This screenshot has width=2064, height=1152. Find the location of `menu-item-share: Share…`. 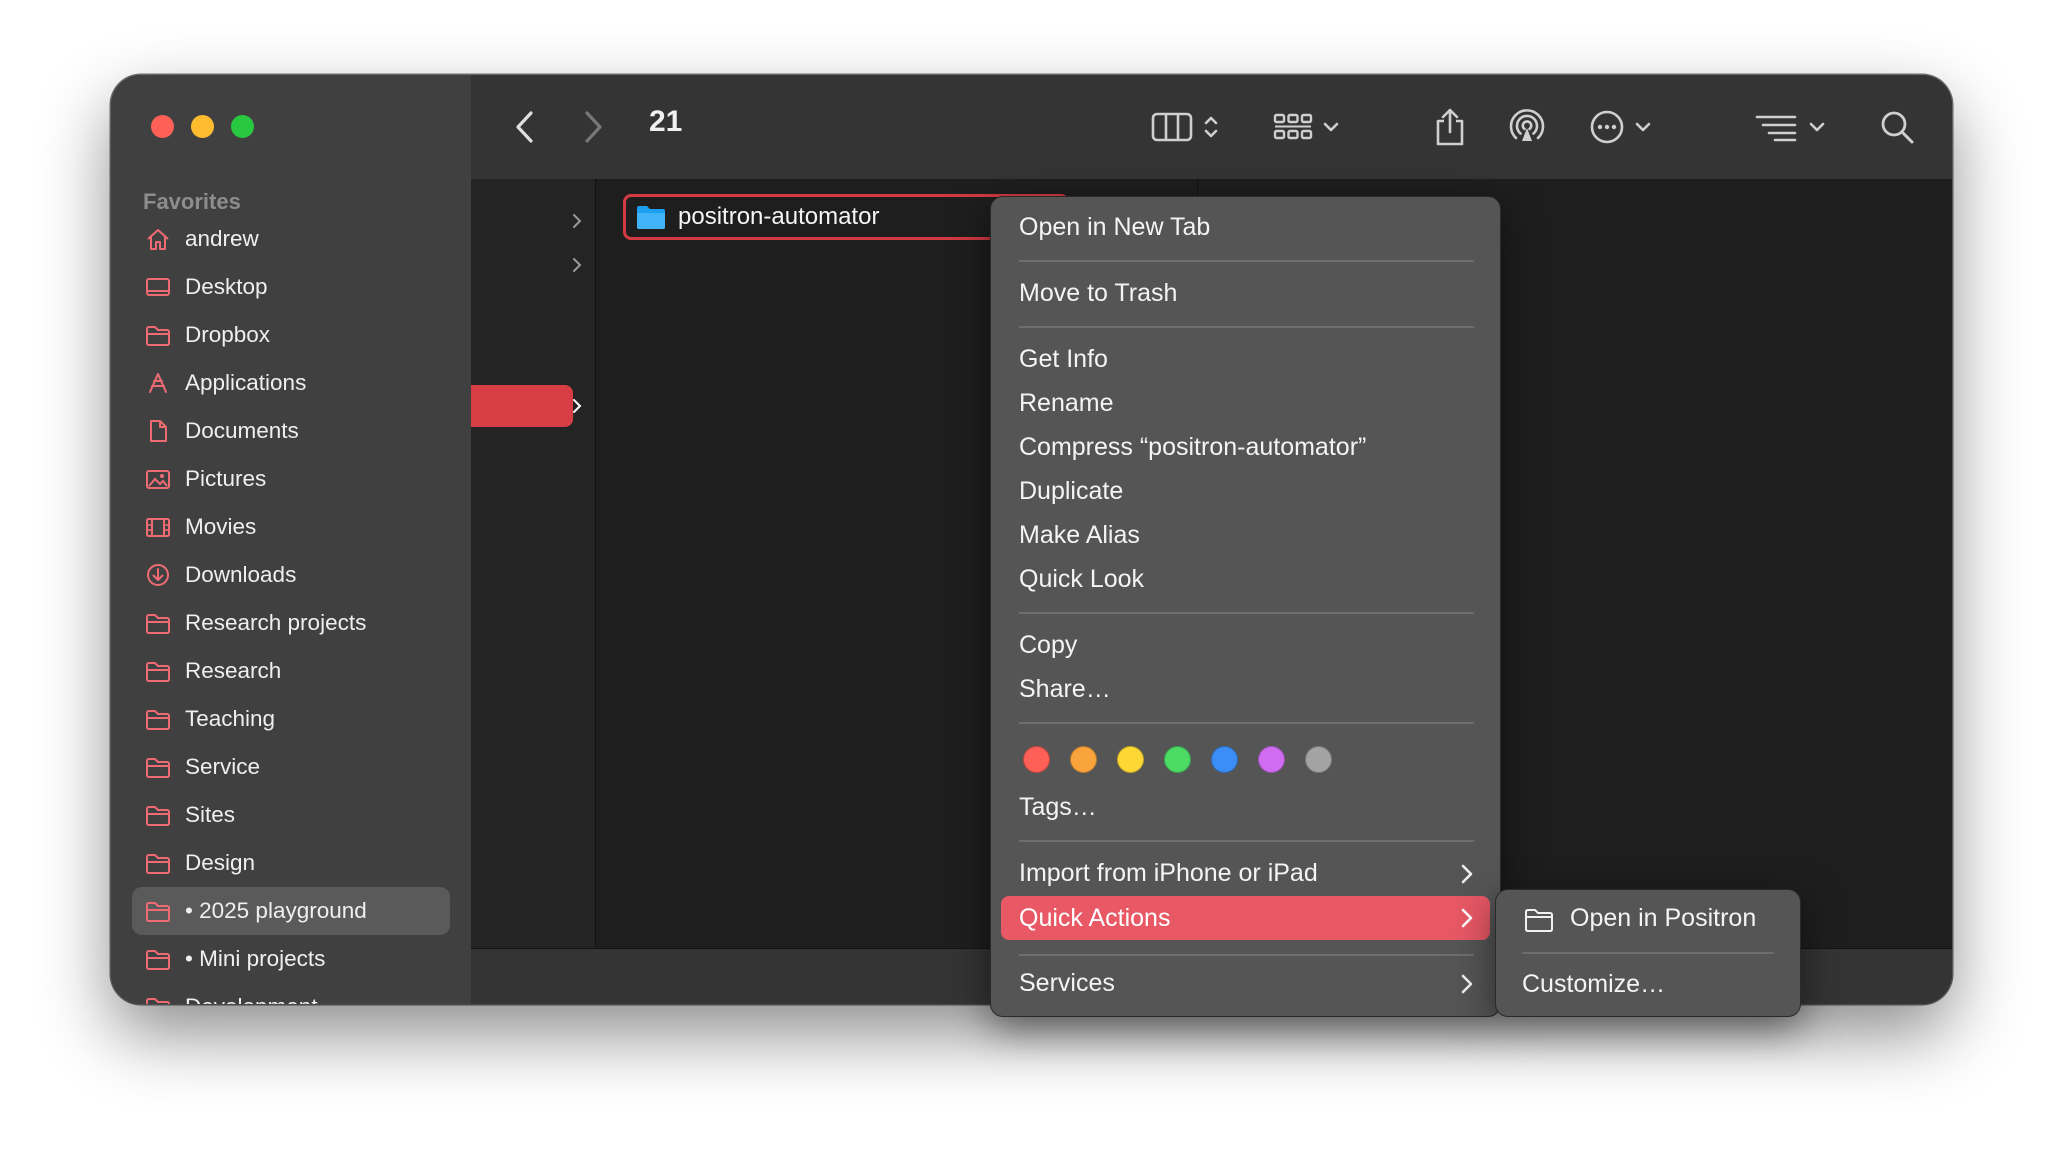

menu-item-share: Share… is located at coordinates (1065, 689).